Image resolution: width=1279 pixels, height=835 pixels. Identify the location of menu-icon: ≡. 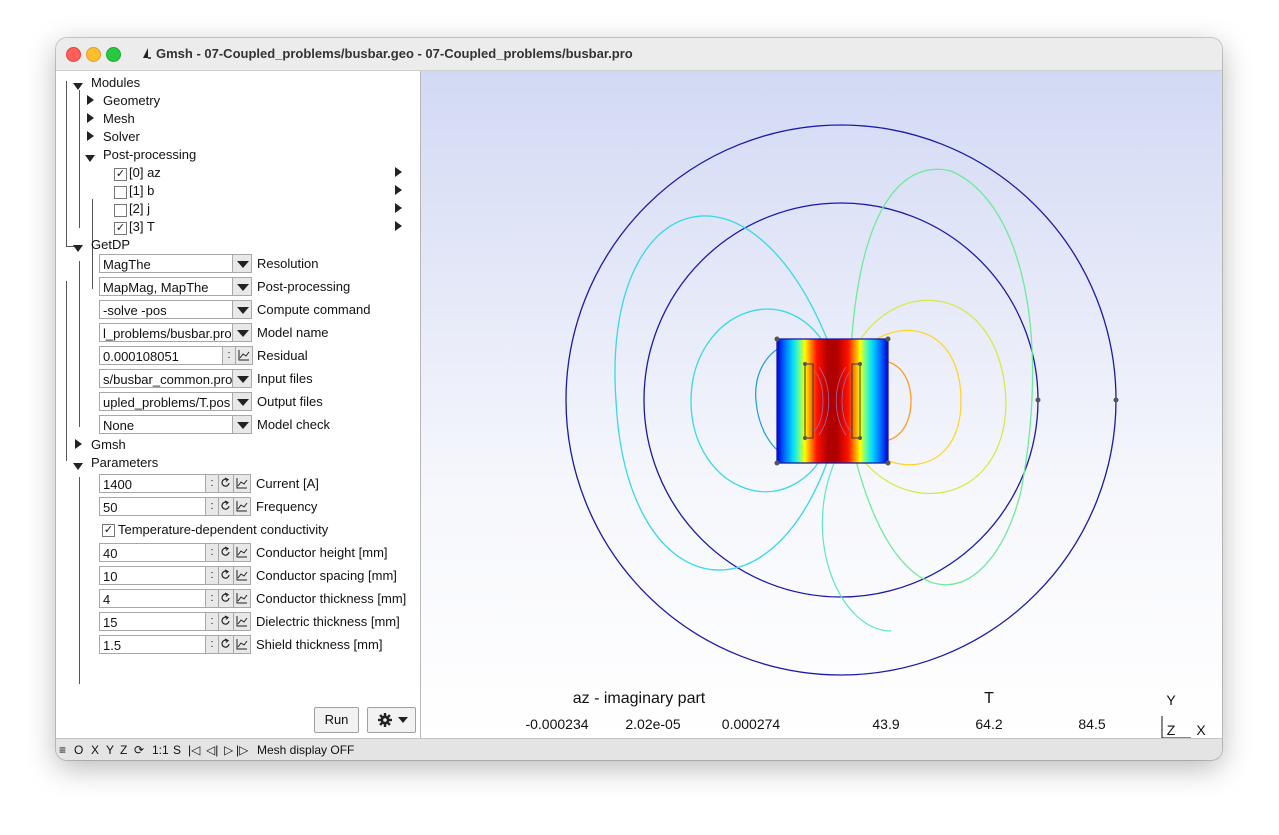
(62, 749).